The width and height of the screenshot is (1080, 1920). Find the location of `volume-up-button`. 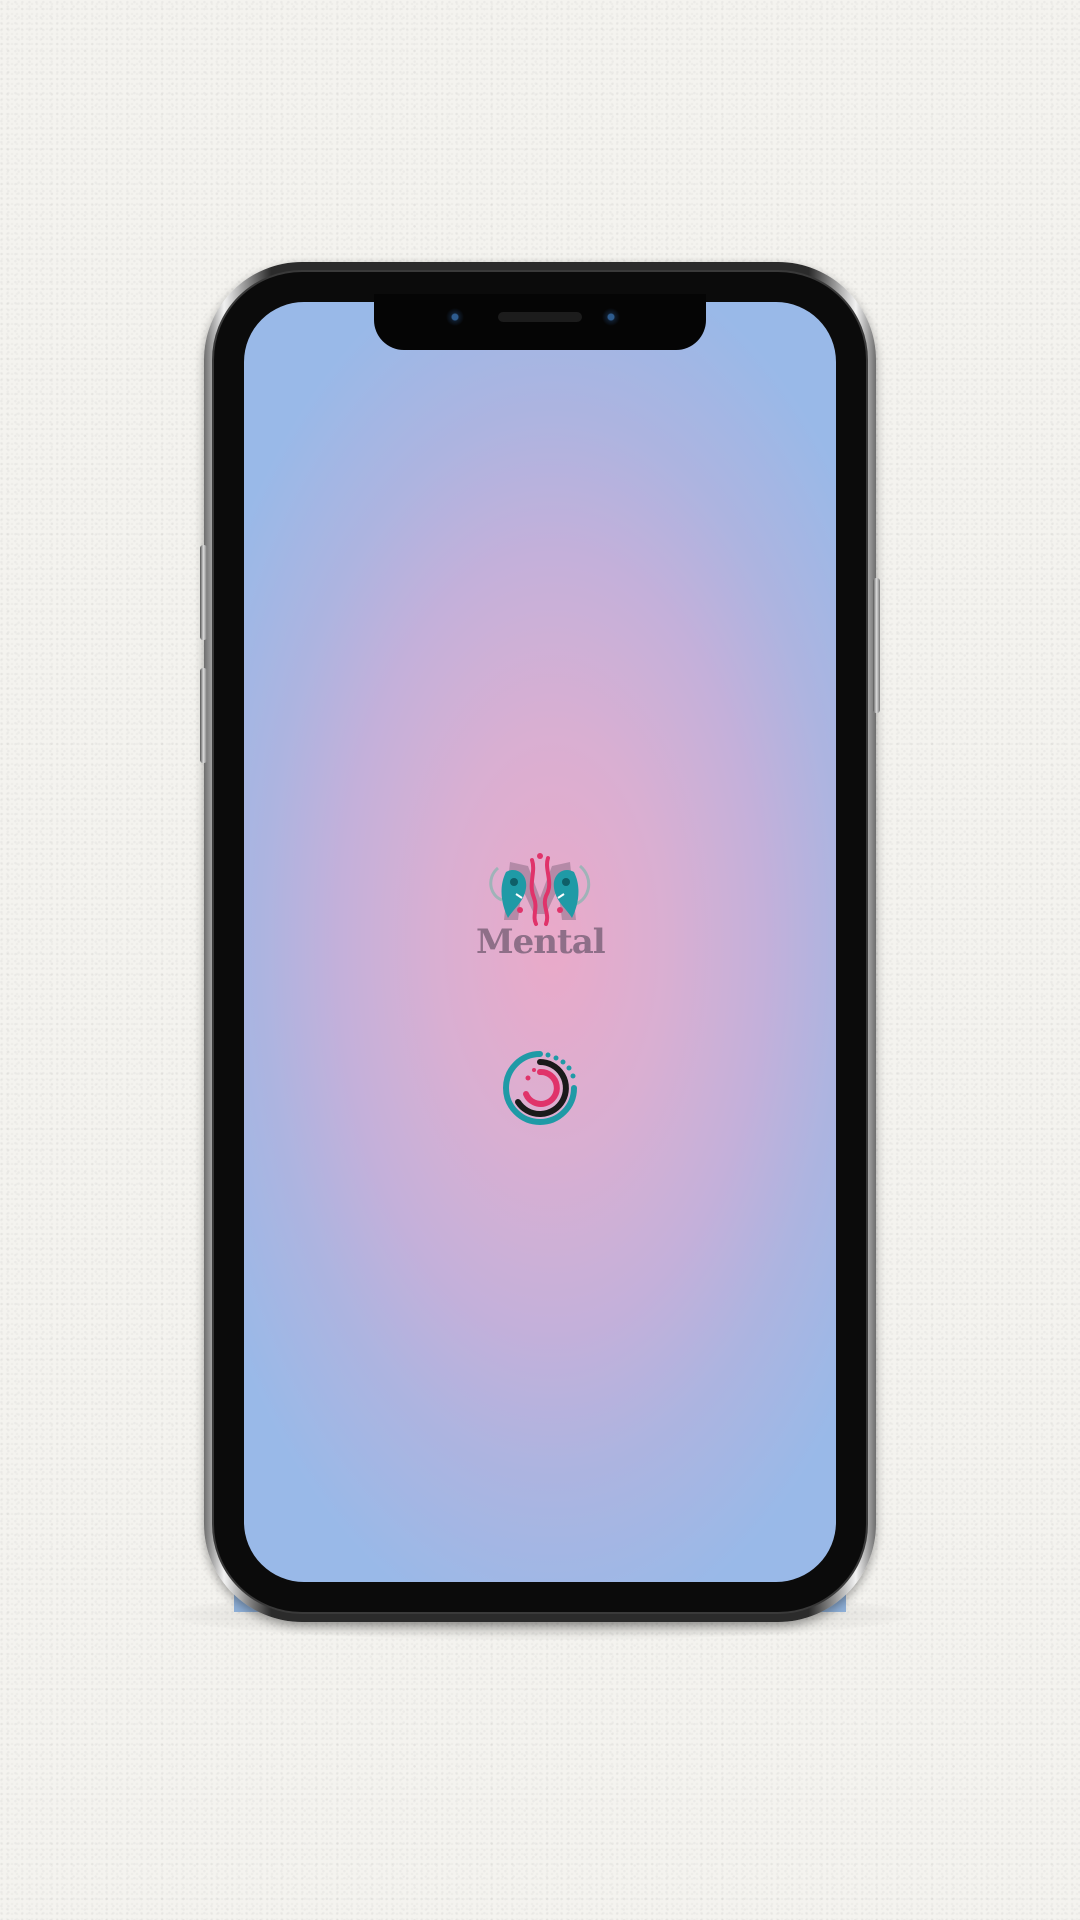

volume-up-button is located at coordinates (203, 592).